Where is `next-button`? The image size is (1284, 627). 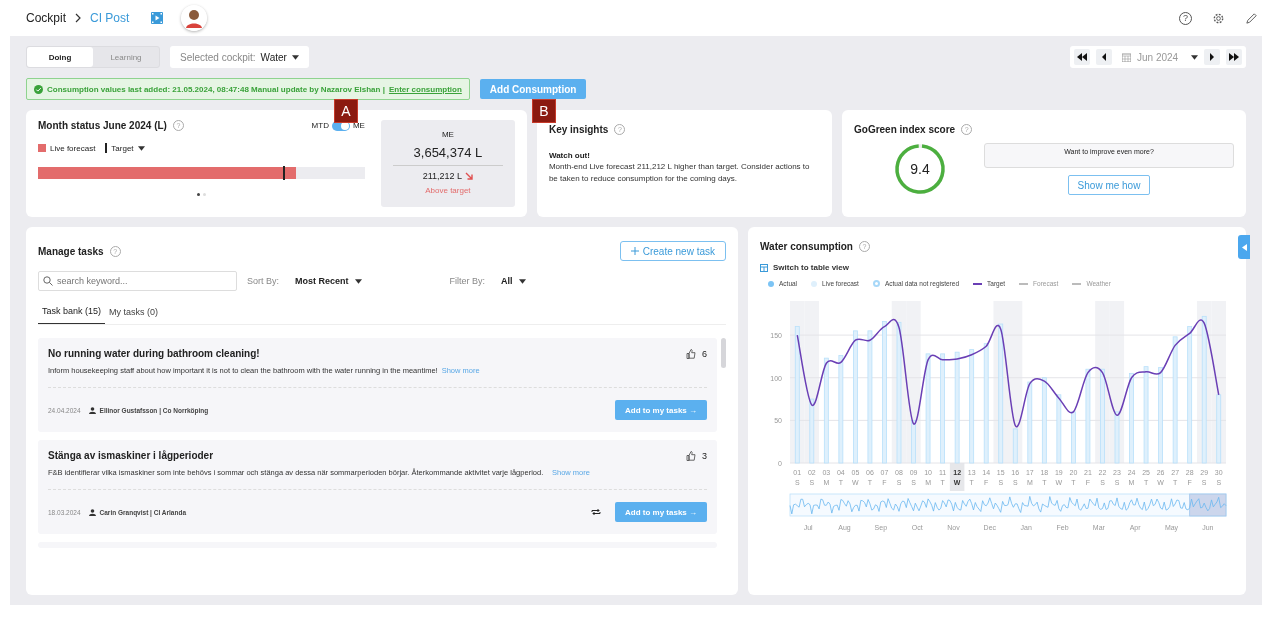 next-button is located at coordinates (1212, 57).